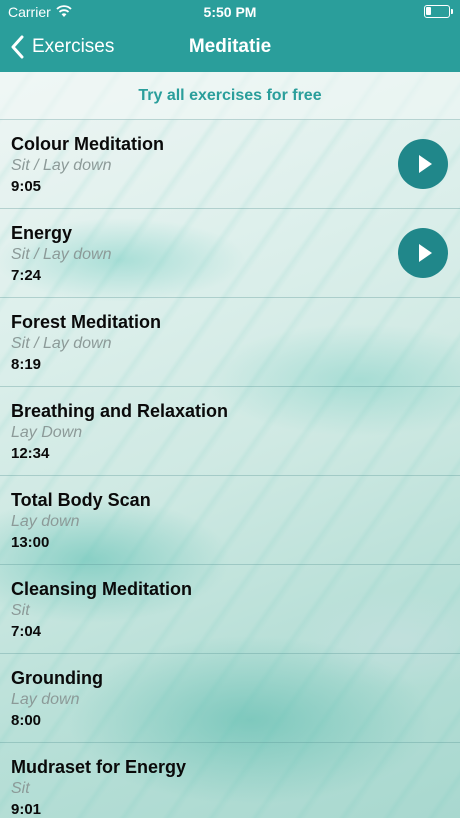 Image resolution: width=460 pixels, height=818 pixels. I want to click on status-time: 5:50 PM, so click(230, 12).